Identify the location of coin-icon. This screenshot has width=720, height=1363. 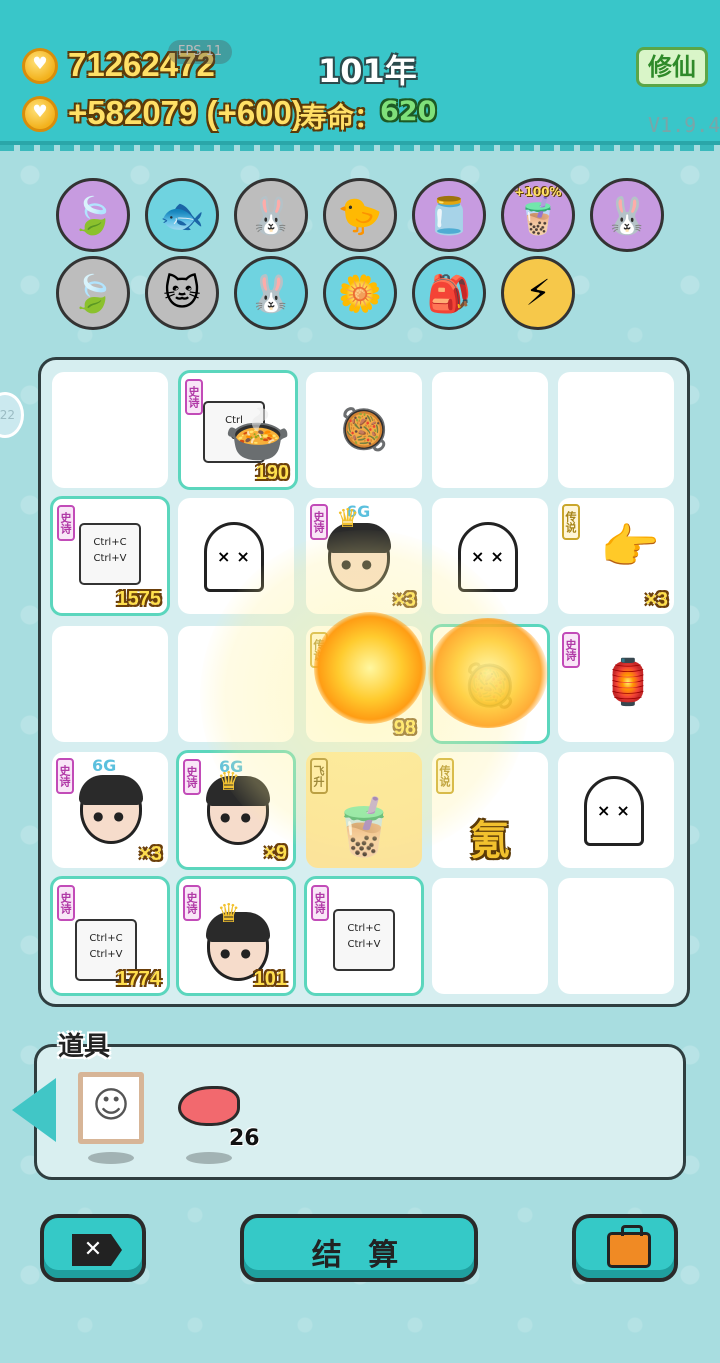
(40, 66).